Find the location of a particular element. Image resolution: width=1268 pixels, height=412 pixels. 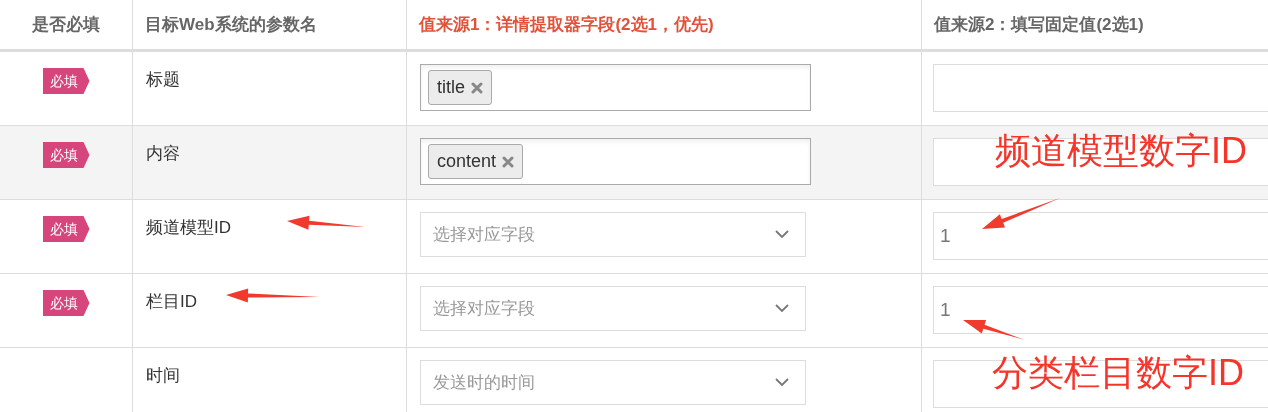

select-field: 发送时的时间 is located at coordinates (613, 382).